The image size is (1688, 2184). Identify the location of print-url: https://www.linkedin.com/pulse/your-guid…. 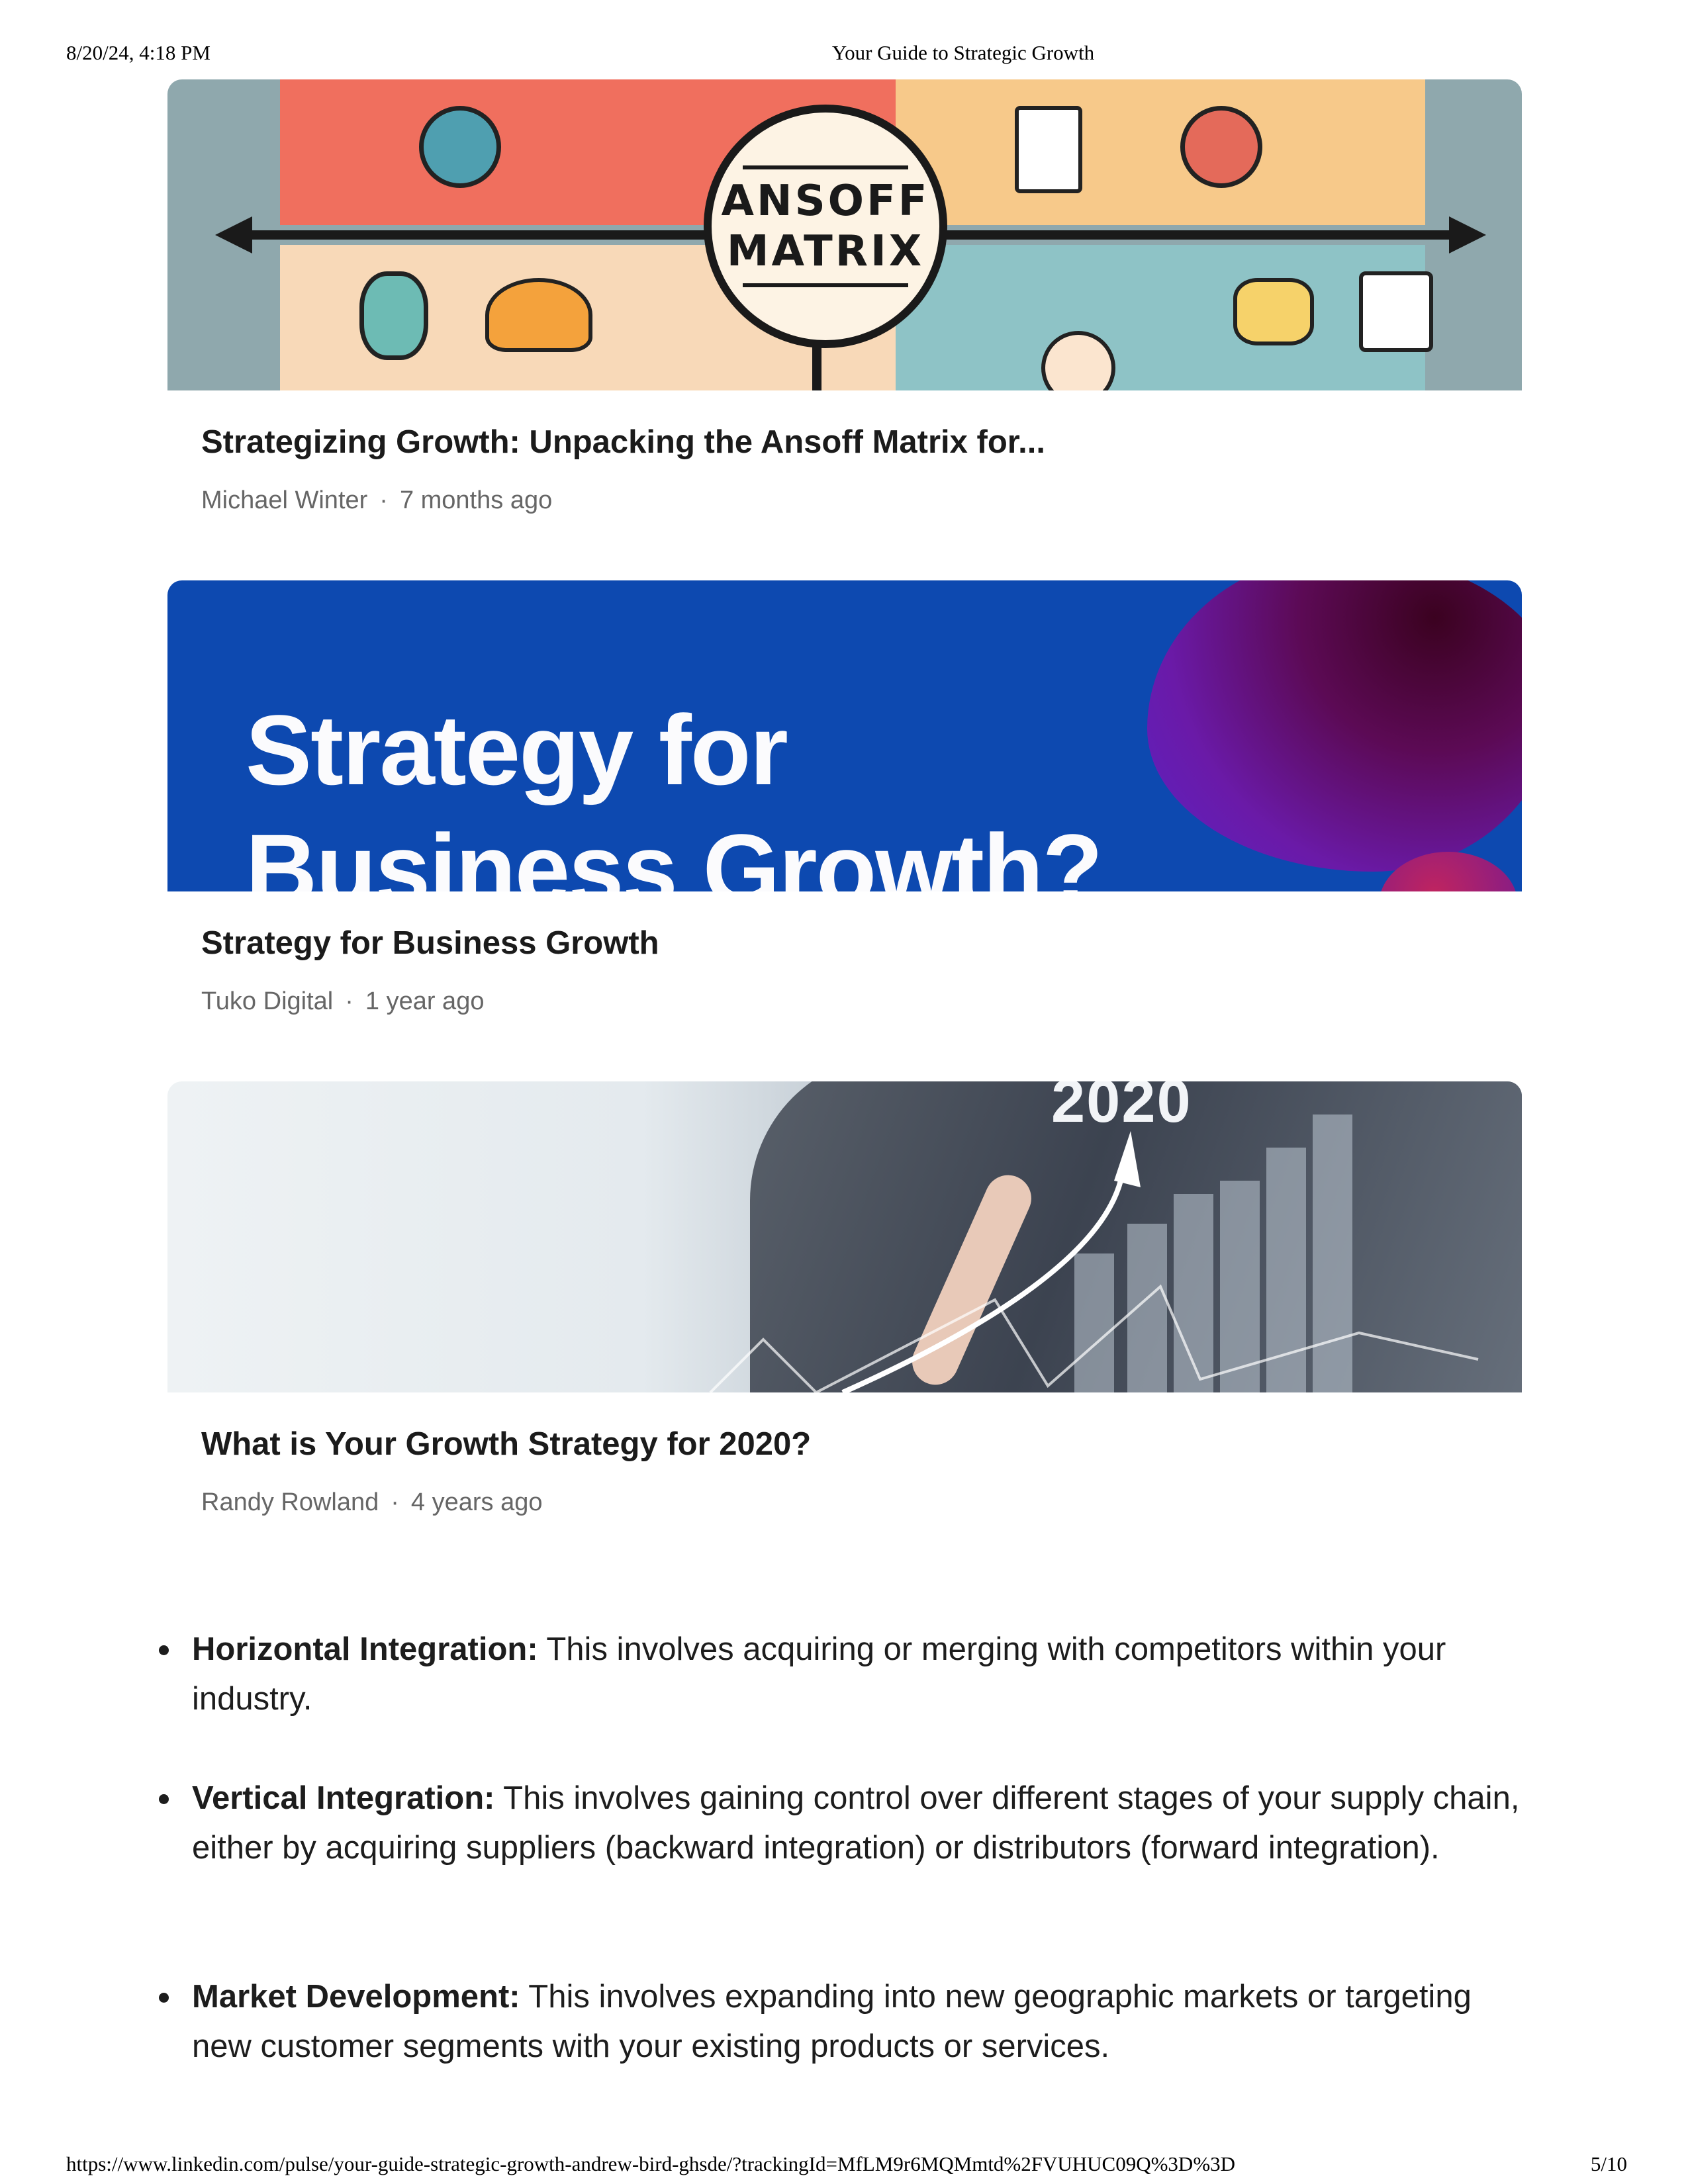
(651, 2163).